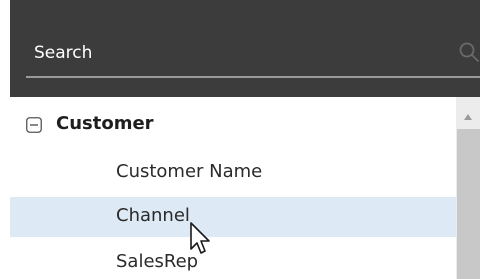 The height and width of the screenshot is (279, 480). I want to click on tree-item-label: Customer Name, so click(189, 171).